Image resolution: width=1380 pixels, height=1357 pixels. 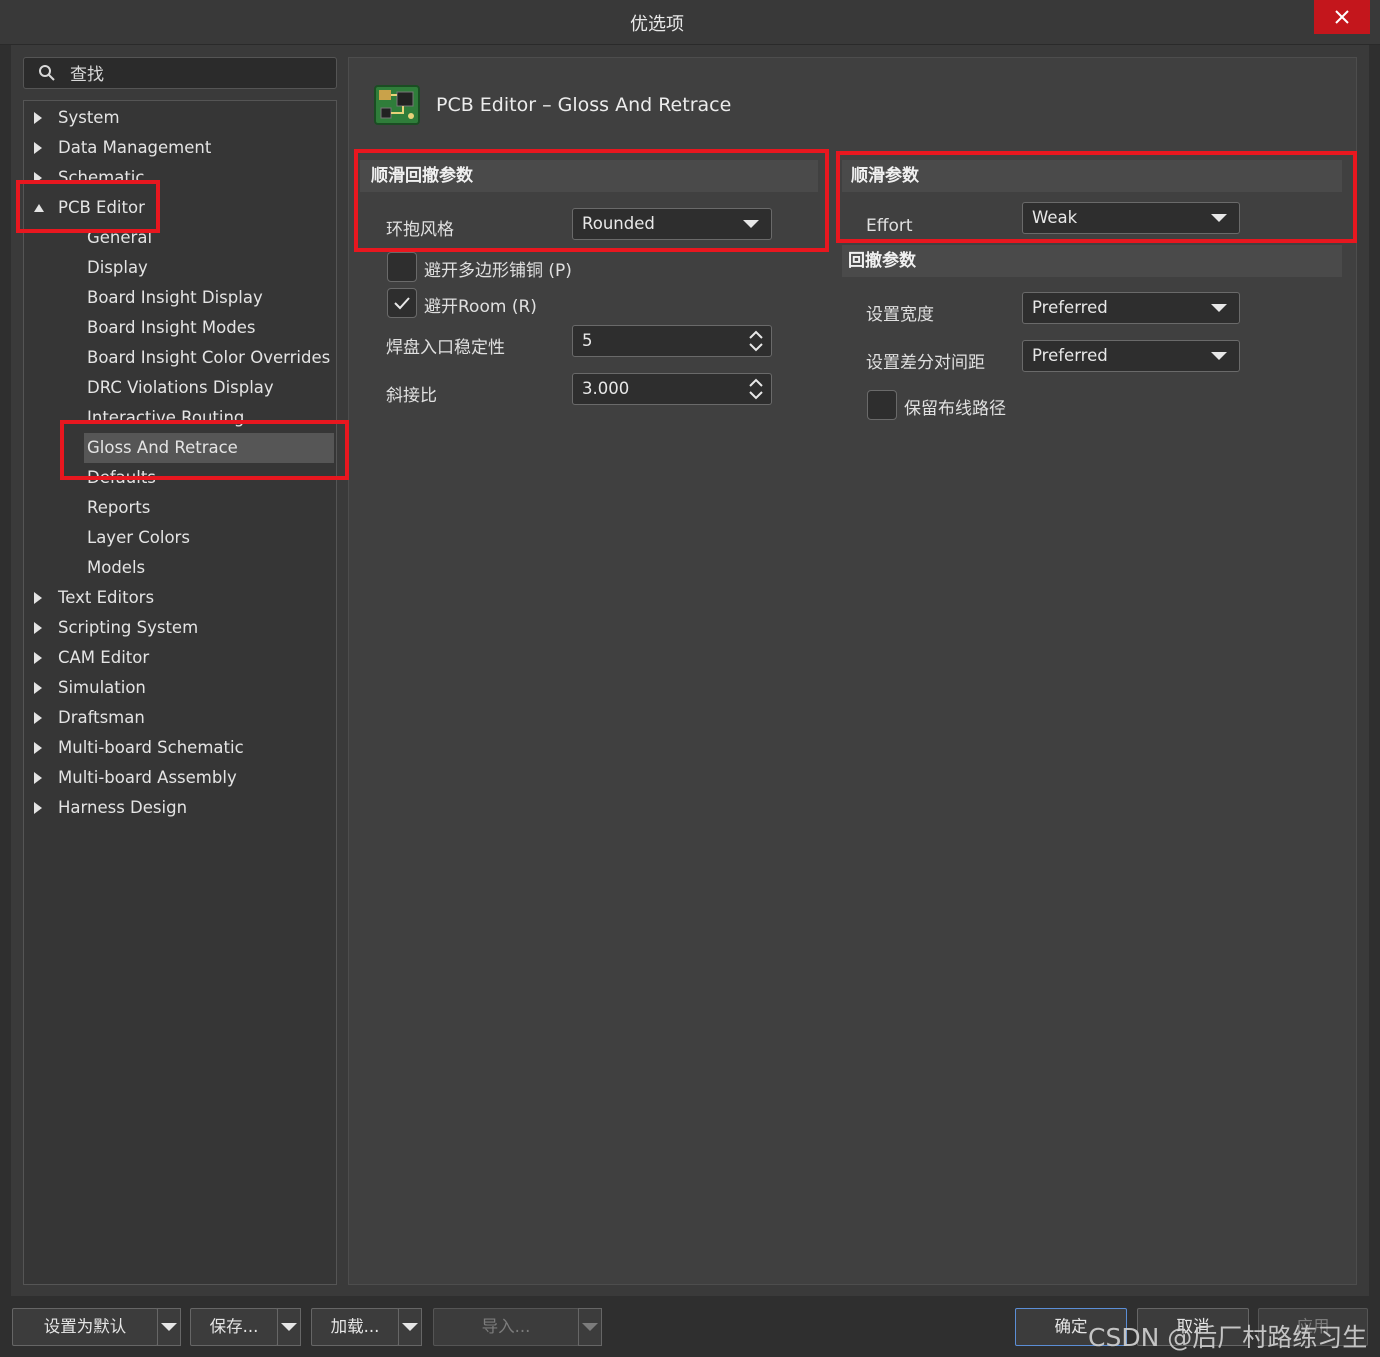 I want to click on effort-dropdown: Weak, so click(x=1131, y=218).